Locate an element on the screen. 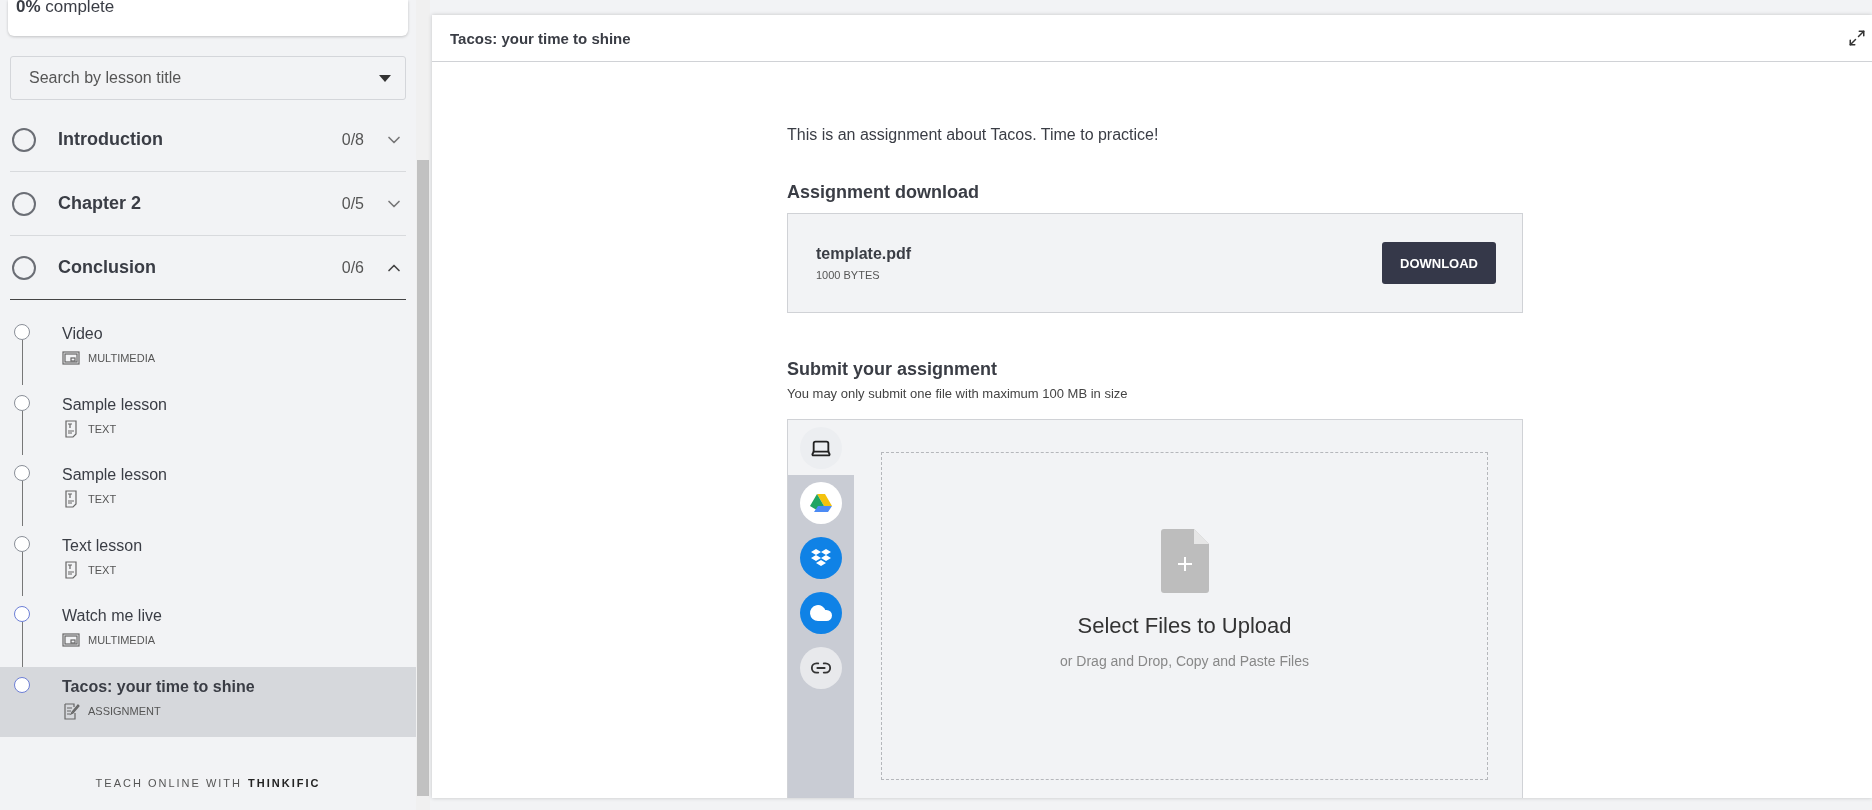 This screenshot has width=1872, height=810. cloud-icon is located at coordinates (821, 612).